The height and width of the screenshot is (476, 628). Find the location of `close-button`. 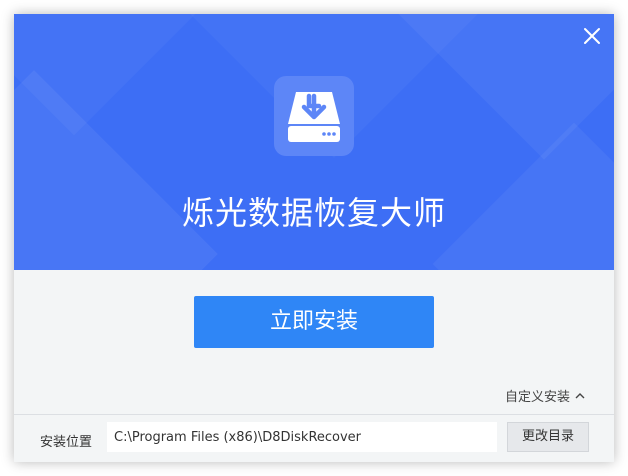

close-button is located at coordinates (592, 36).